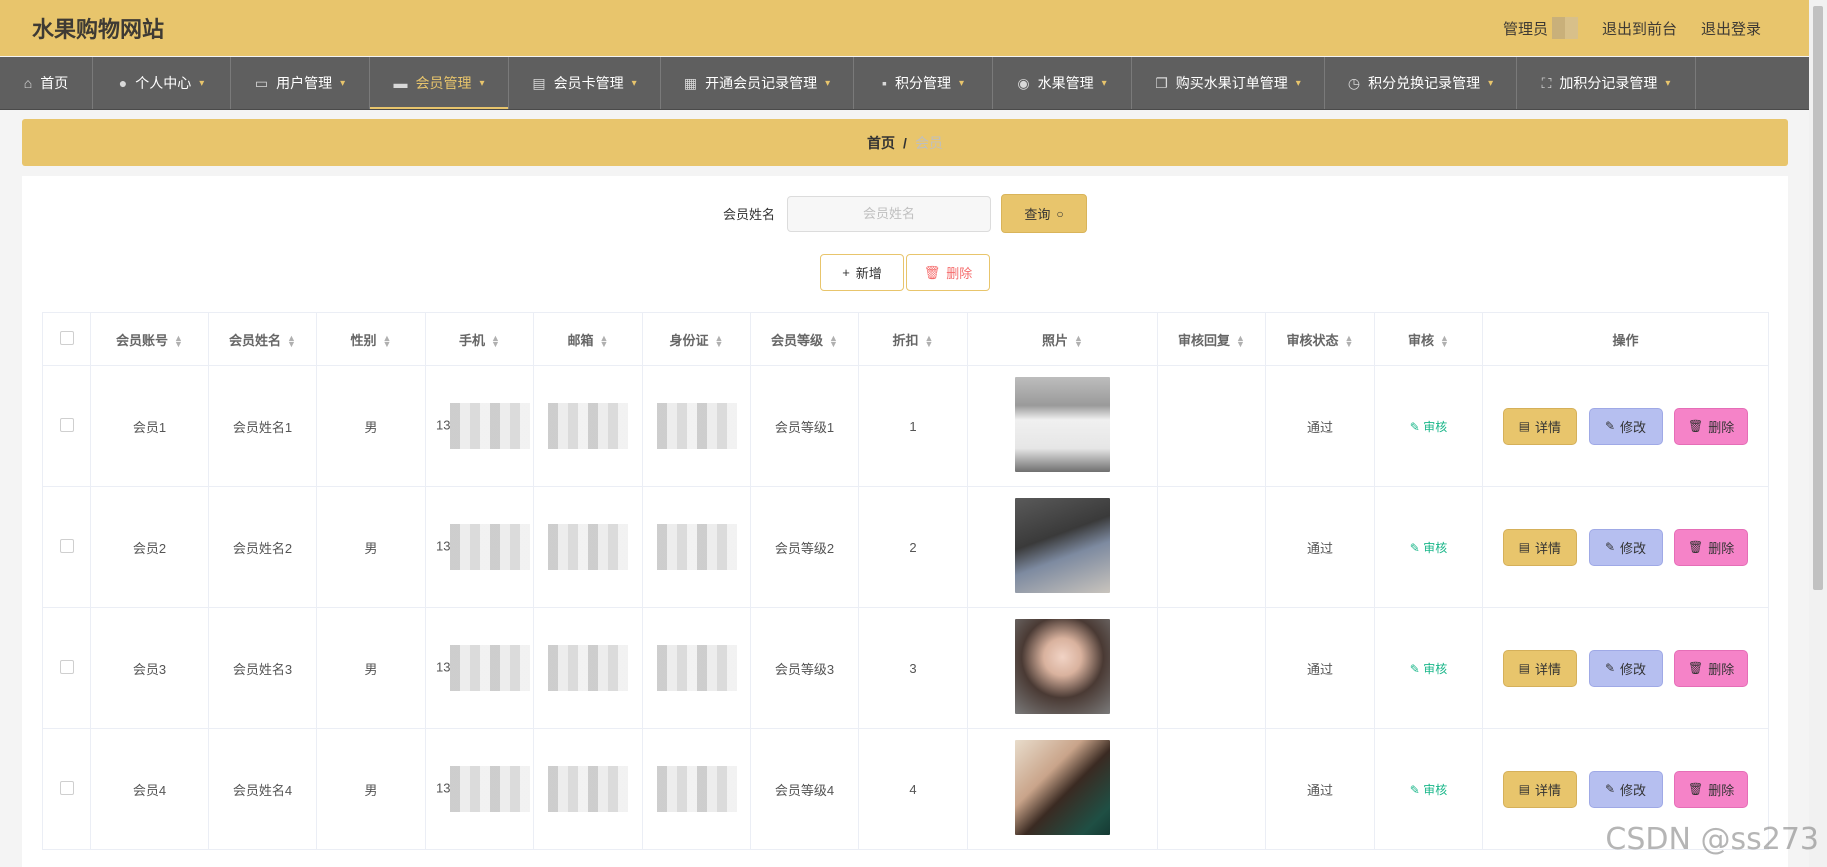 The width and height of the screenshot is (1827, 867). Describe the element at coordinates (479, 789) in the screenshot. I see `cell-phone: 13` at that location.